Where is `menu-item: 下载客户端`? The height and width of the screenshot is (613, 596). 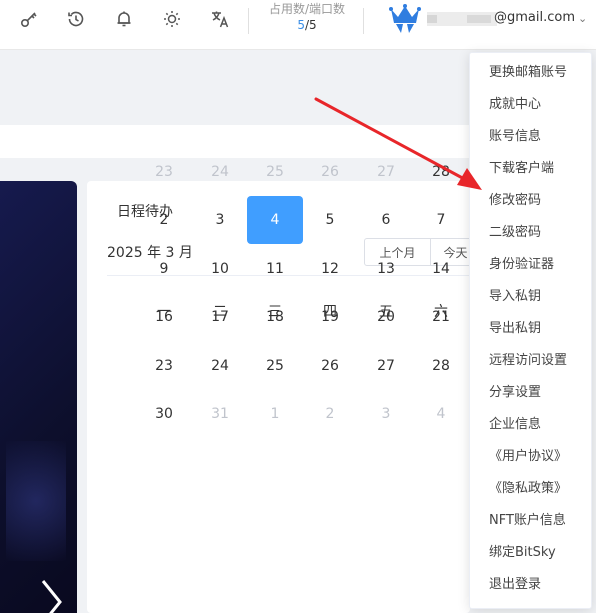
menu-item: 下载客户端 is located at coordinates (530, 169).